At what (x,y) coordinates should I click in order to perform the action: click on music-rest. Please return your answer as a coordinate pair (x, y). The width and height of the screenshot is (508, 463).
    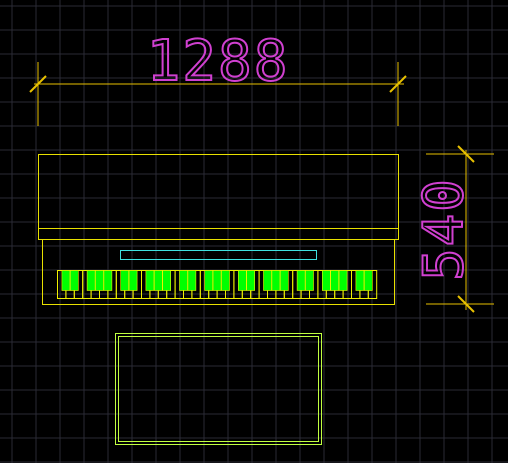
    Looking at the image, I should click on (218, 255).